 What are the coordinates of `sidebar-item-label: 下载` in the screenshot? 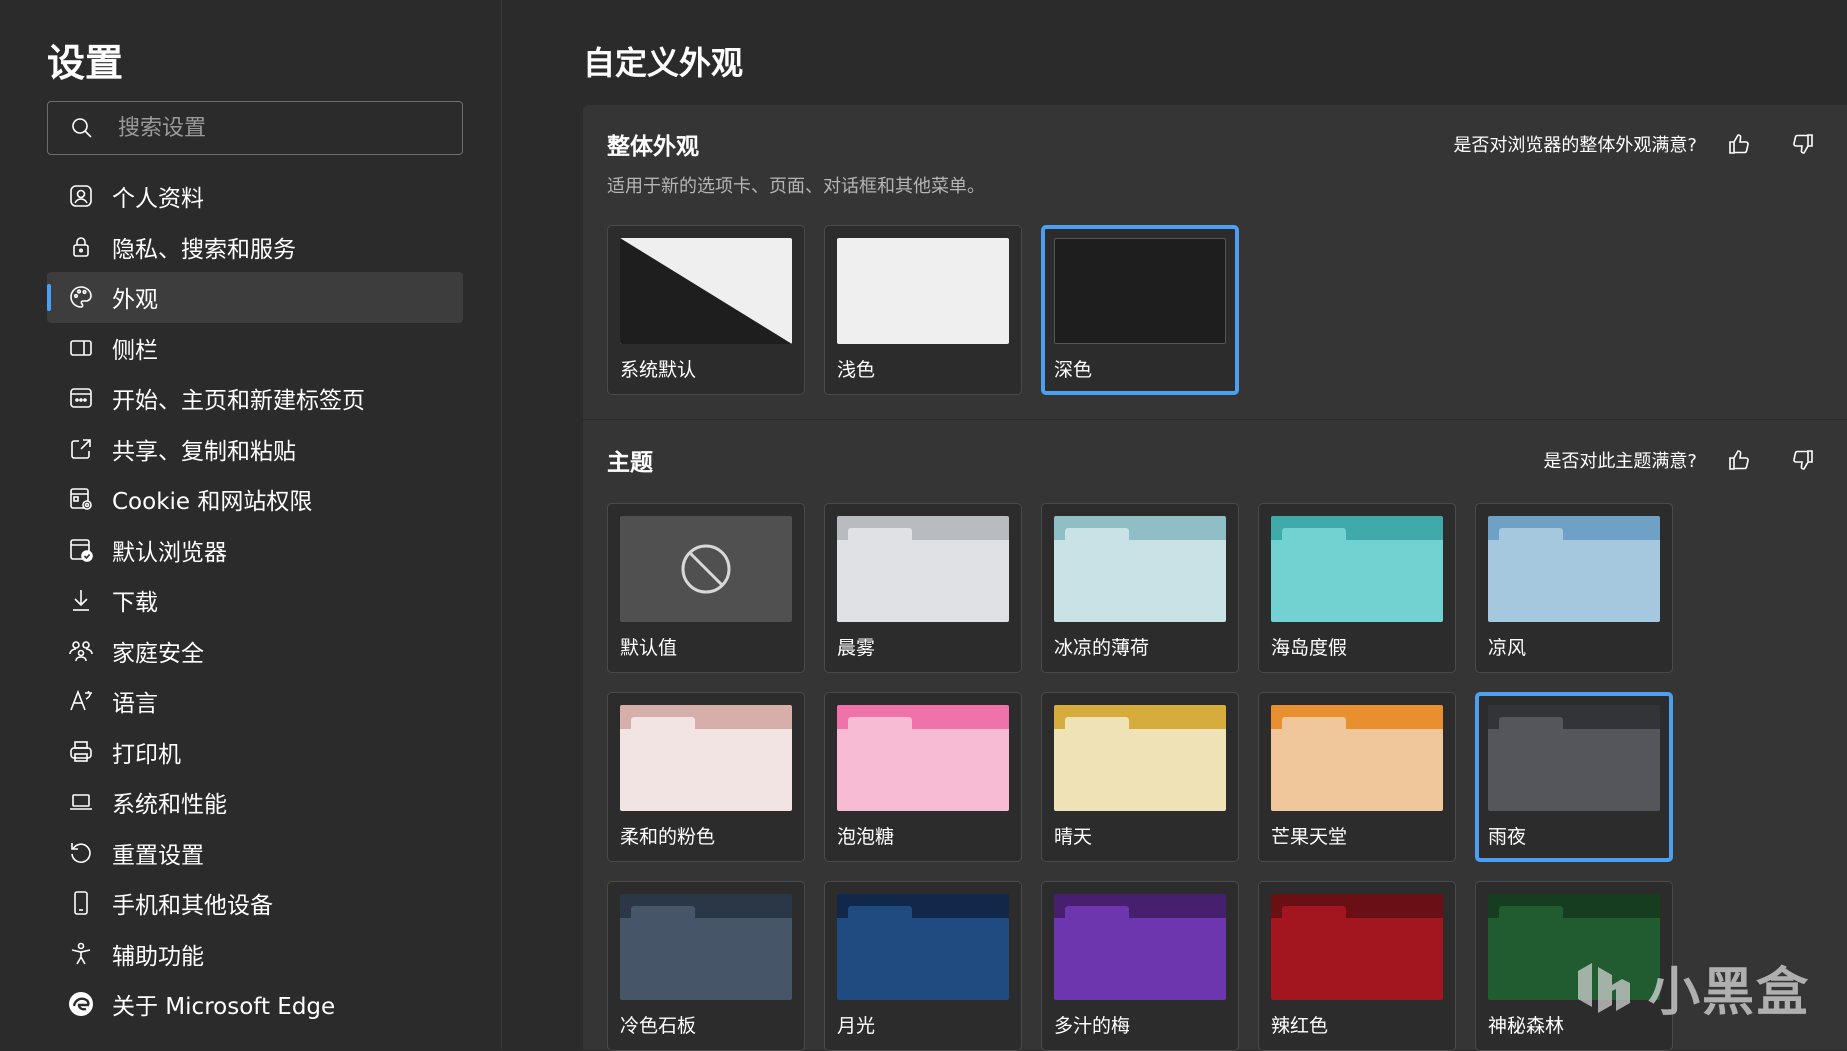 It's located at (135, 603).